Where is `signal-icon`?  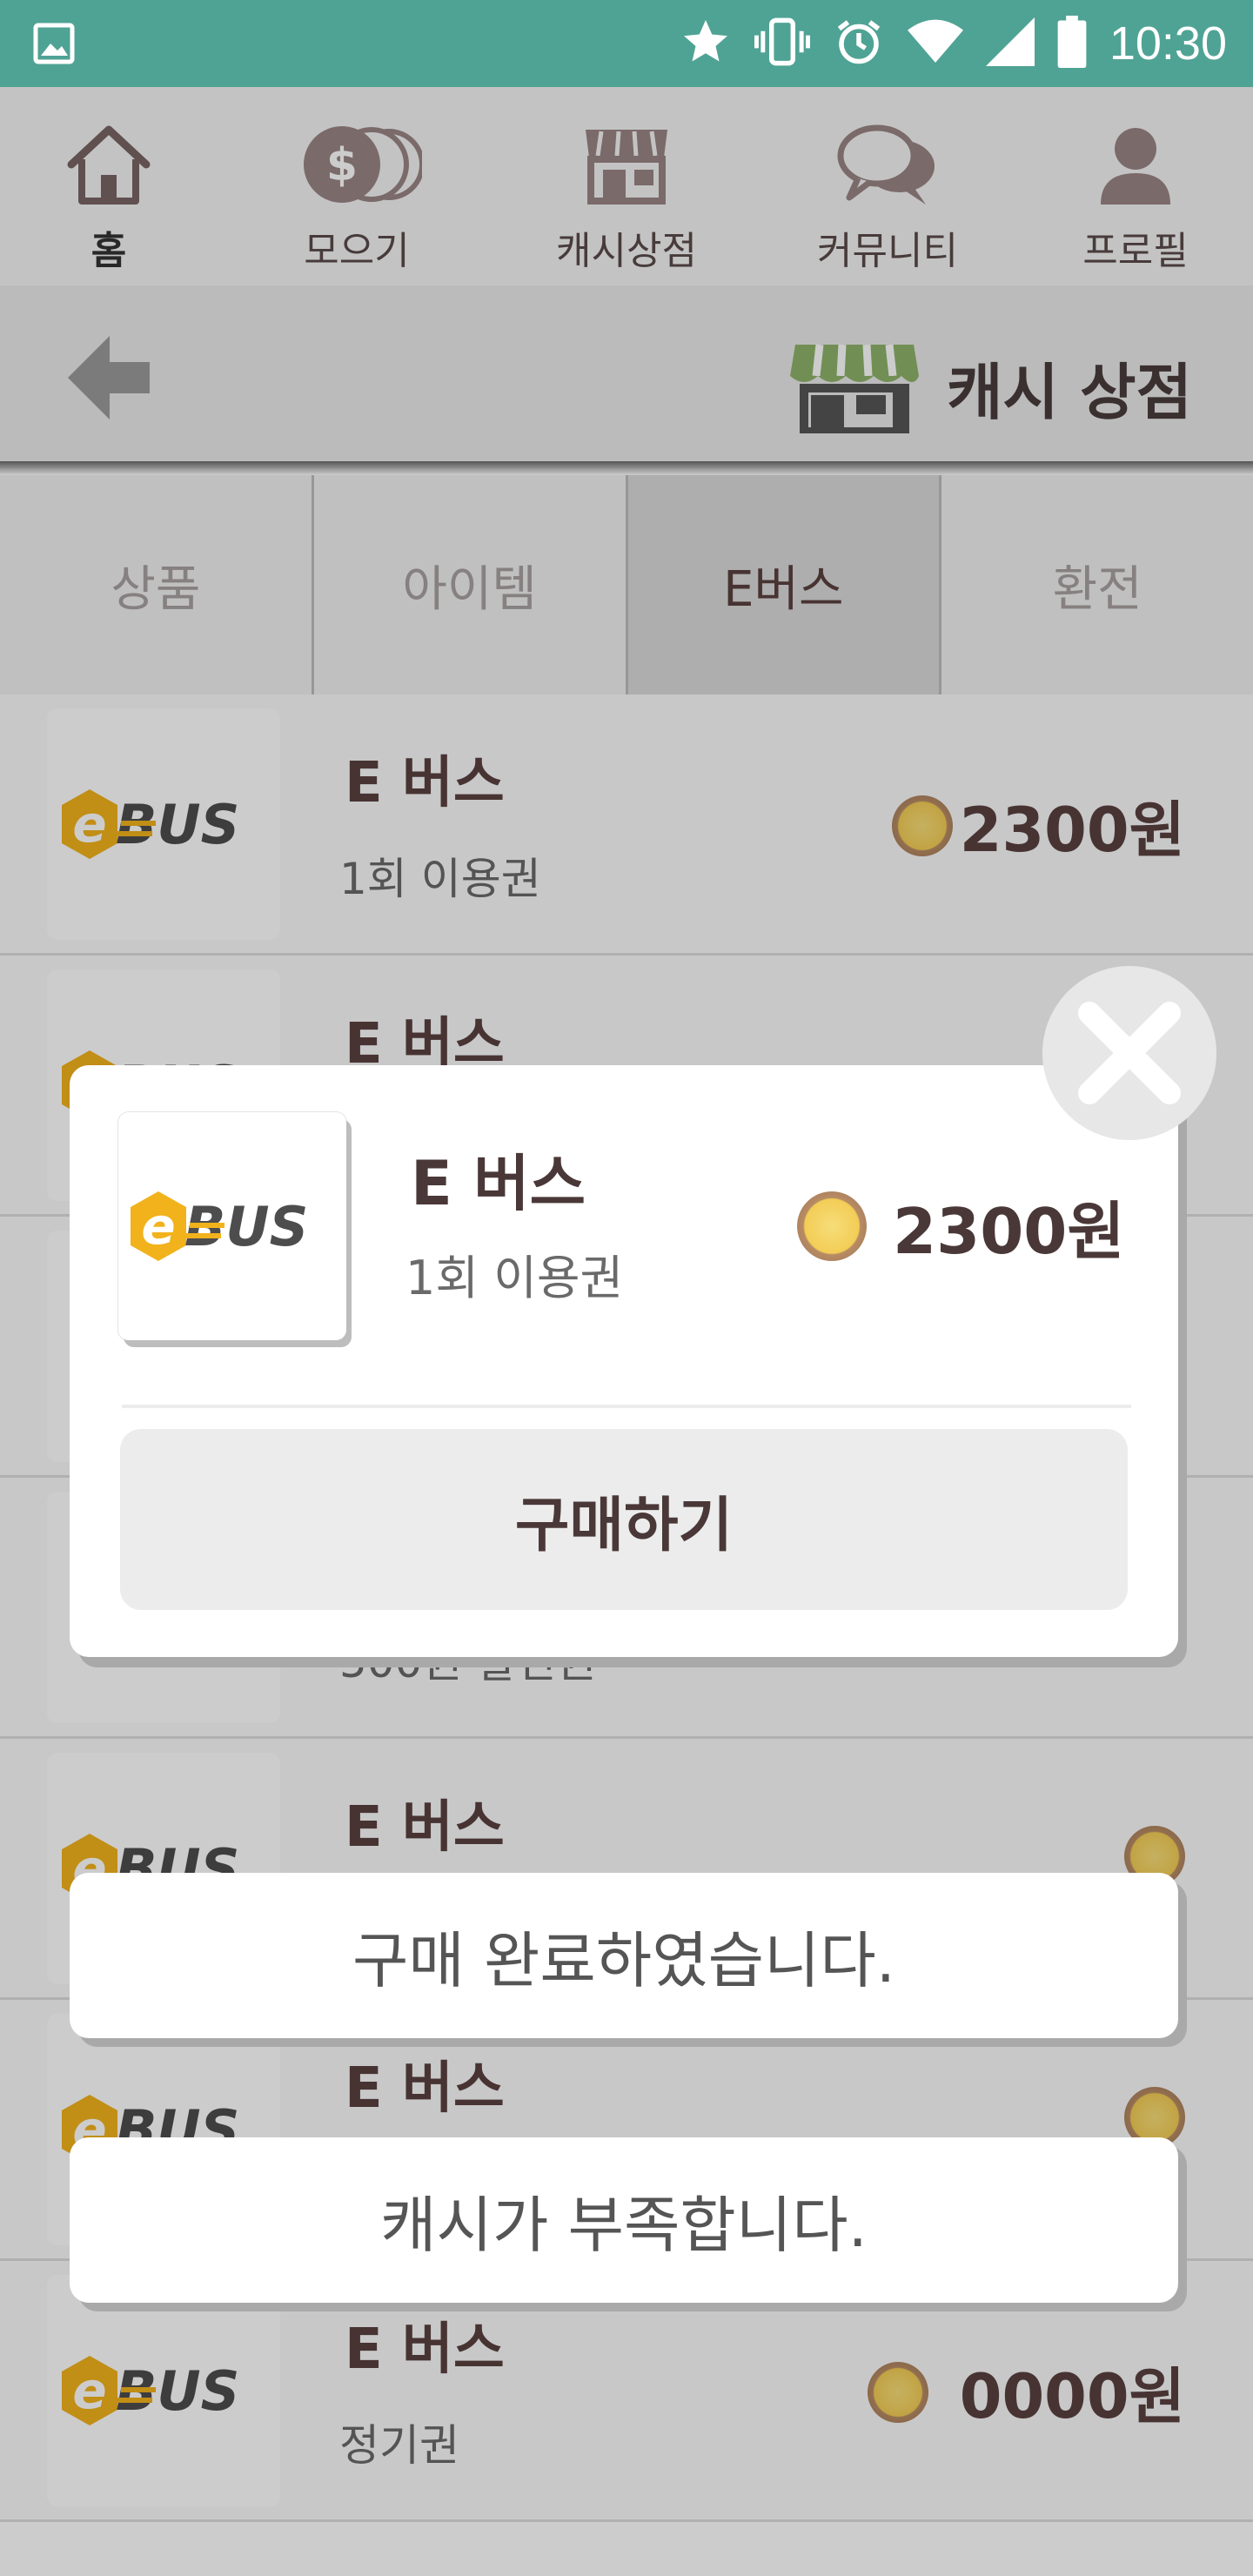
signal-icon is located at coordinates (1010, 43).